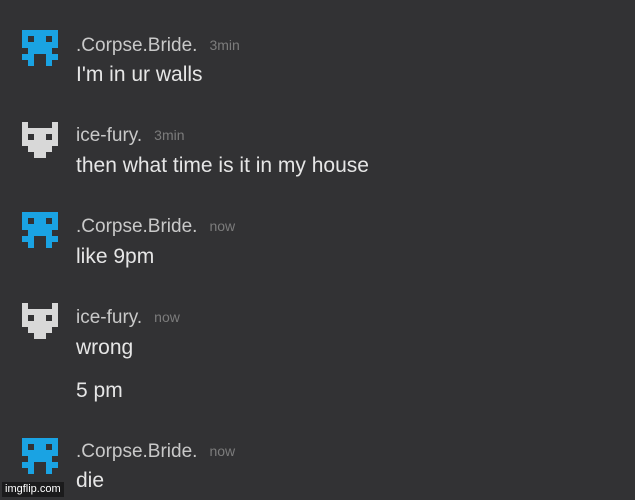 The image size is (635, 500). Describe the element at coordinates (105, 347) in the screenshot. I see `message-text: wrong` at that location.